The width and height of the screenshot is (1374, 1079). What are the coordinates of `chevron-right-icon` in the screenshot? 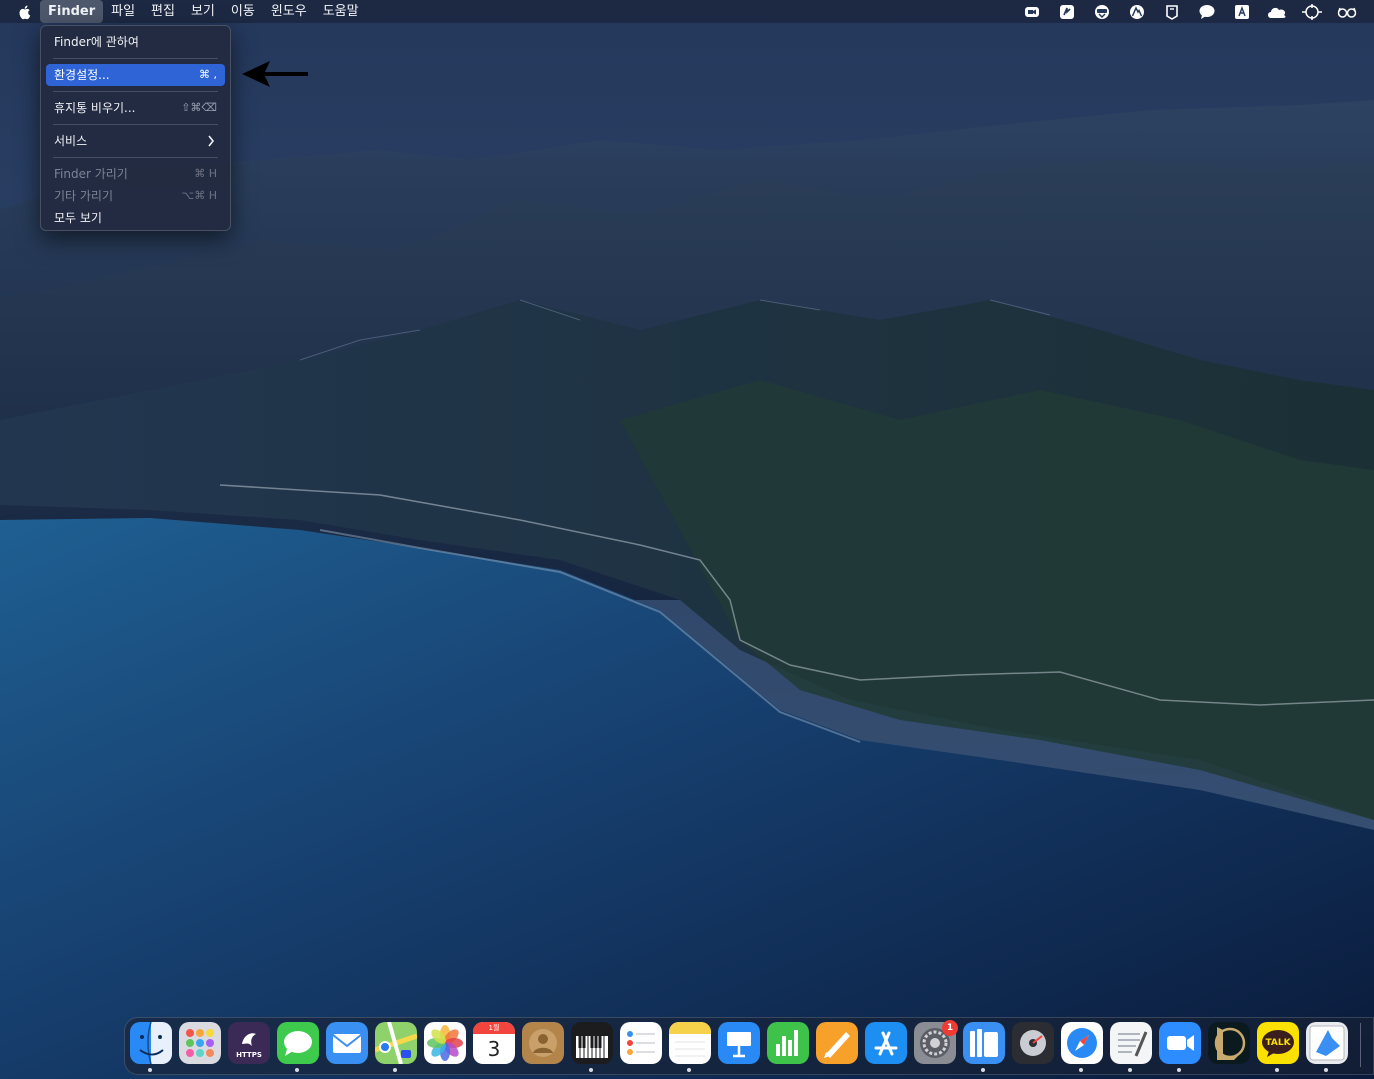 It's located at (211, 142).